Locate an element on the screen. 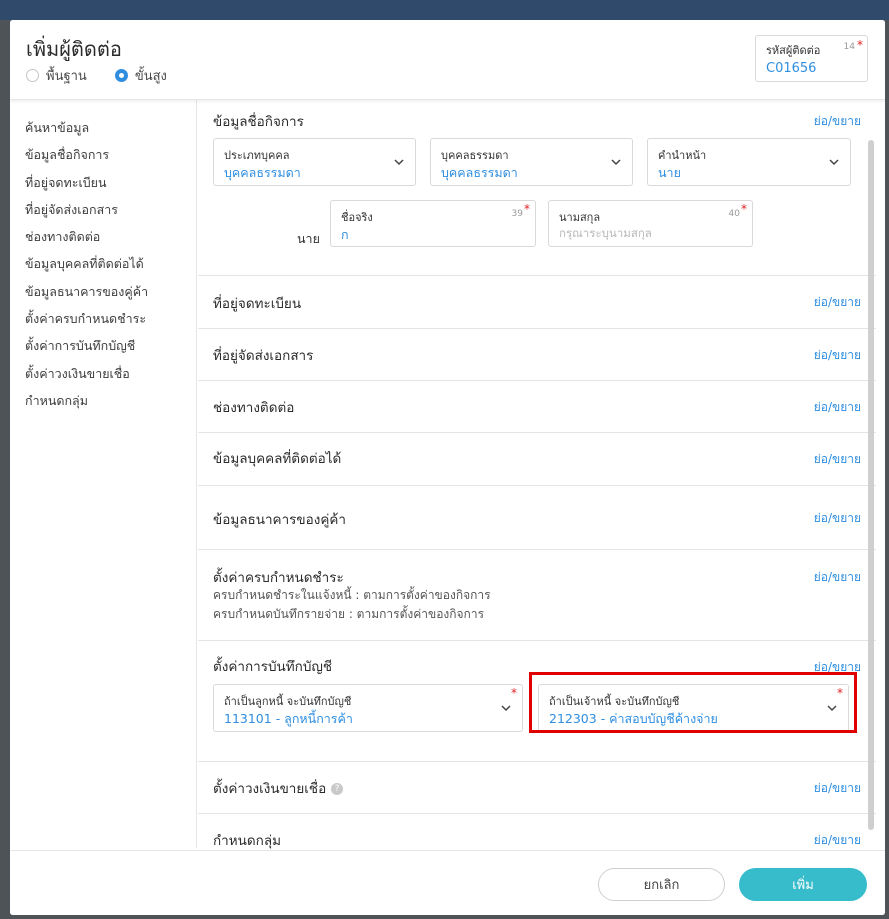  prefix-display: นาย is located at coordinates (308, 238).